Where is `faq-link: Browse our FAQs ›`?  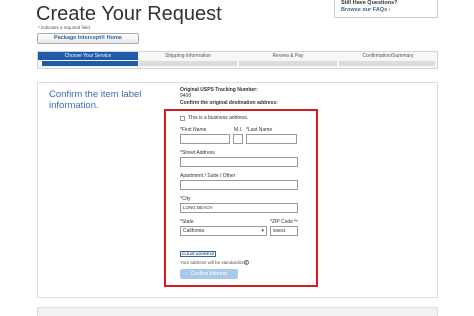
faq-link: Browse our FAQs › is located at coordinates (389, 10).